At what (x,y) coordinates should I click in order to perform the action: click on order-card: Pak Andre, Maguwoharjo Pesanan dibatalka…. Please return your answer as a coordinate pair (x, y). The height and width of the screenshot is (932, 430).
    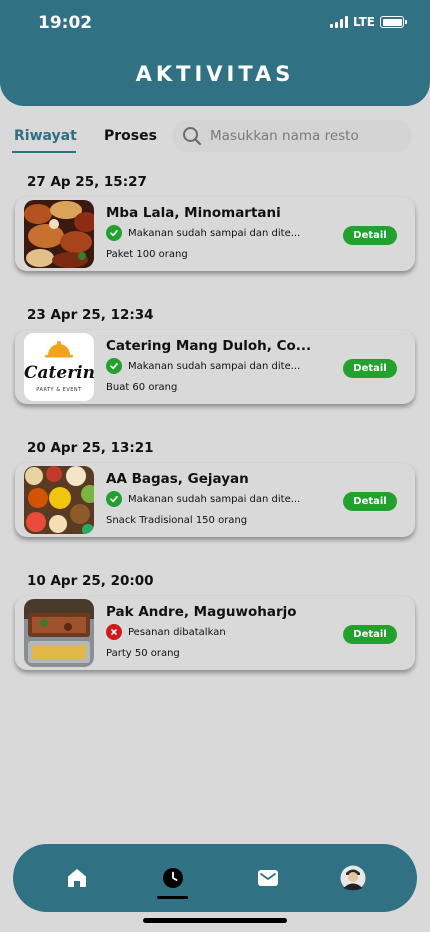
    Looking at the image, I should click on (215, 633).